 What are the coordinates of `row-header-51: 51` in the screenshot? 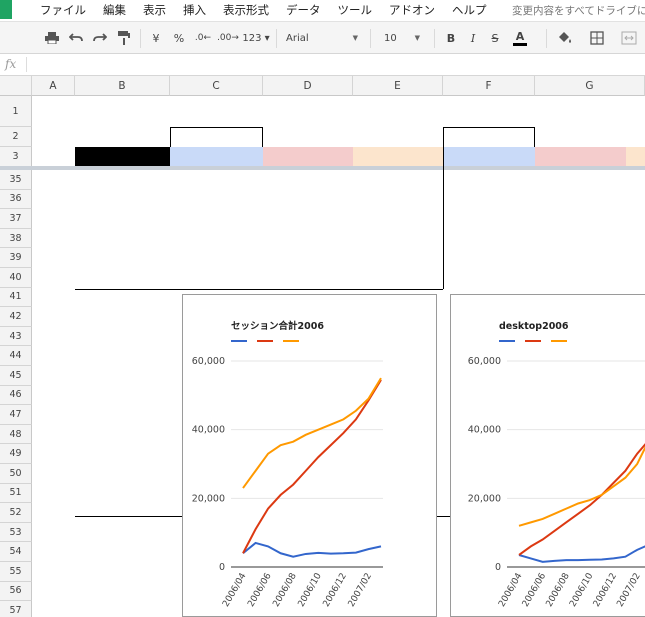 It's located at (16, 493).